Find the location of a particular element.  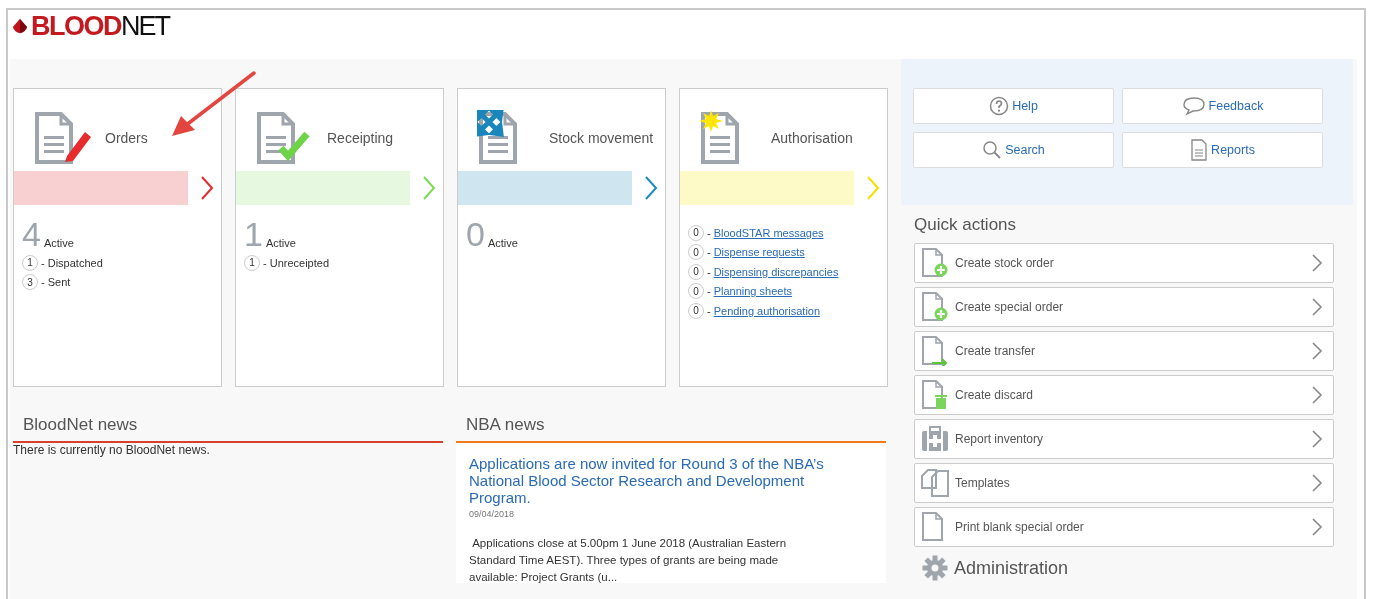

document-icon is located at coordinates (1199, 150).